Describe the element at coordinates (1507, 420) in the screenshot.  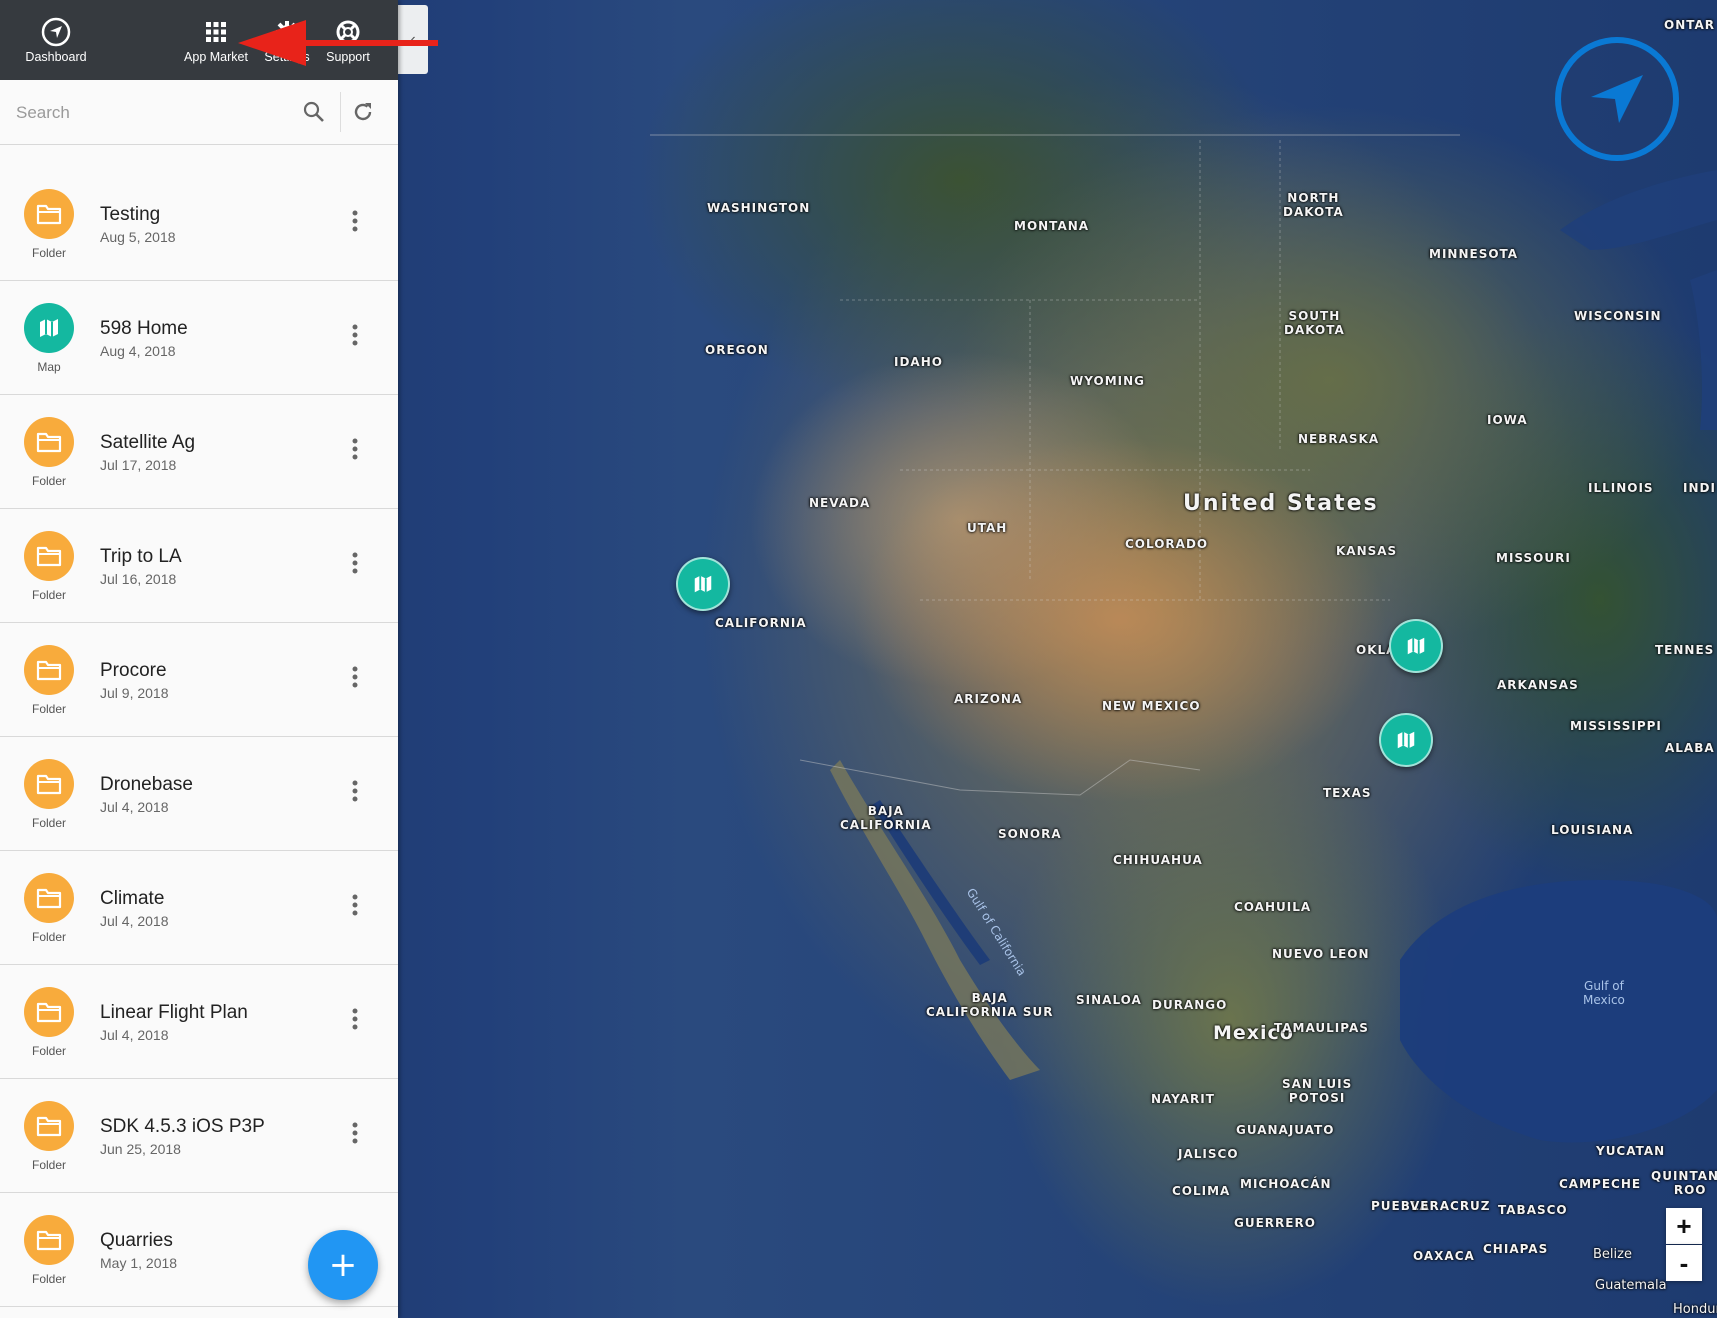
I see `map-label-iowa: IOWA` at that location.